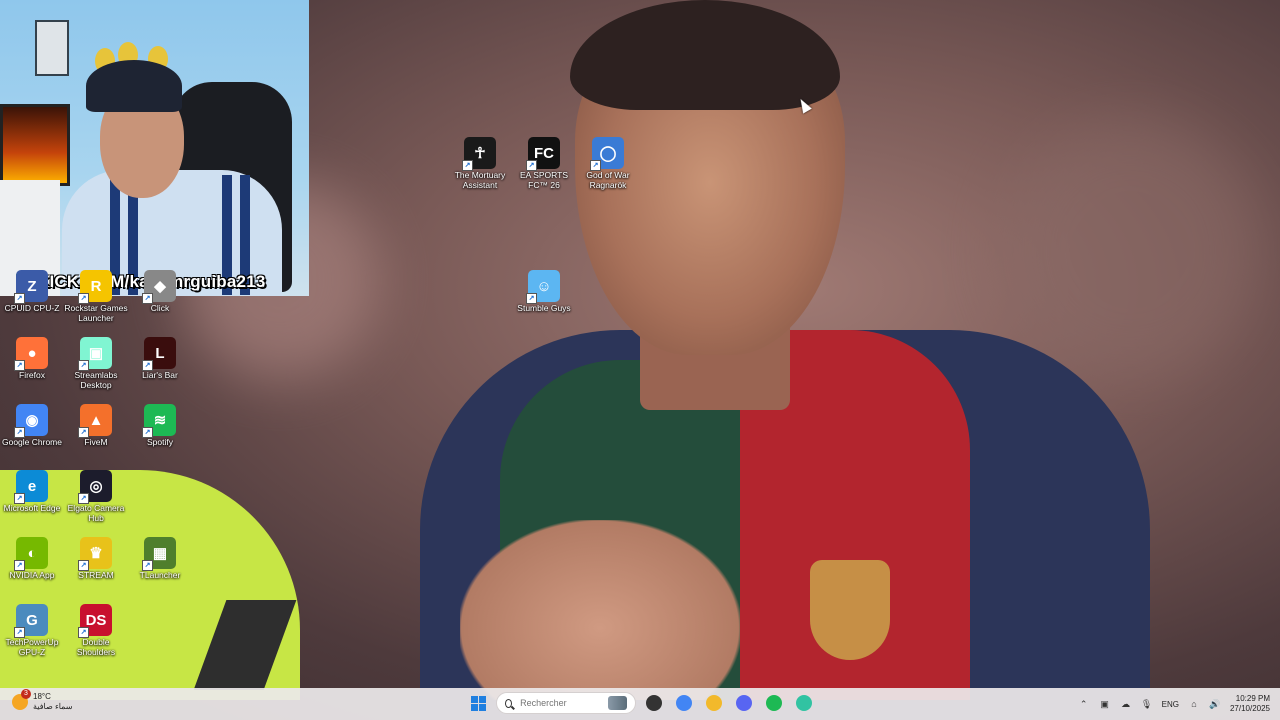 This screenshot has width=1280, height=720. I want to click on cpuz-icon: Z ↗, so click(31, 287).